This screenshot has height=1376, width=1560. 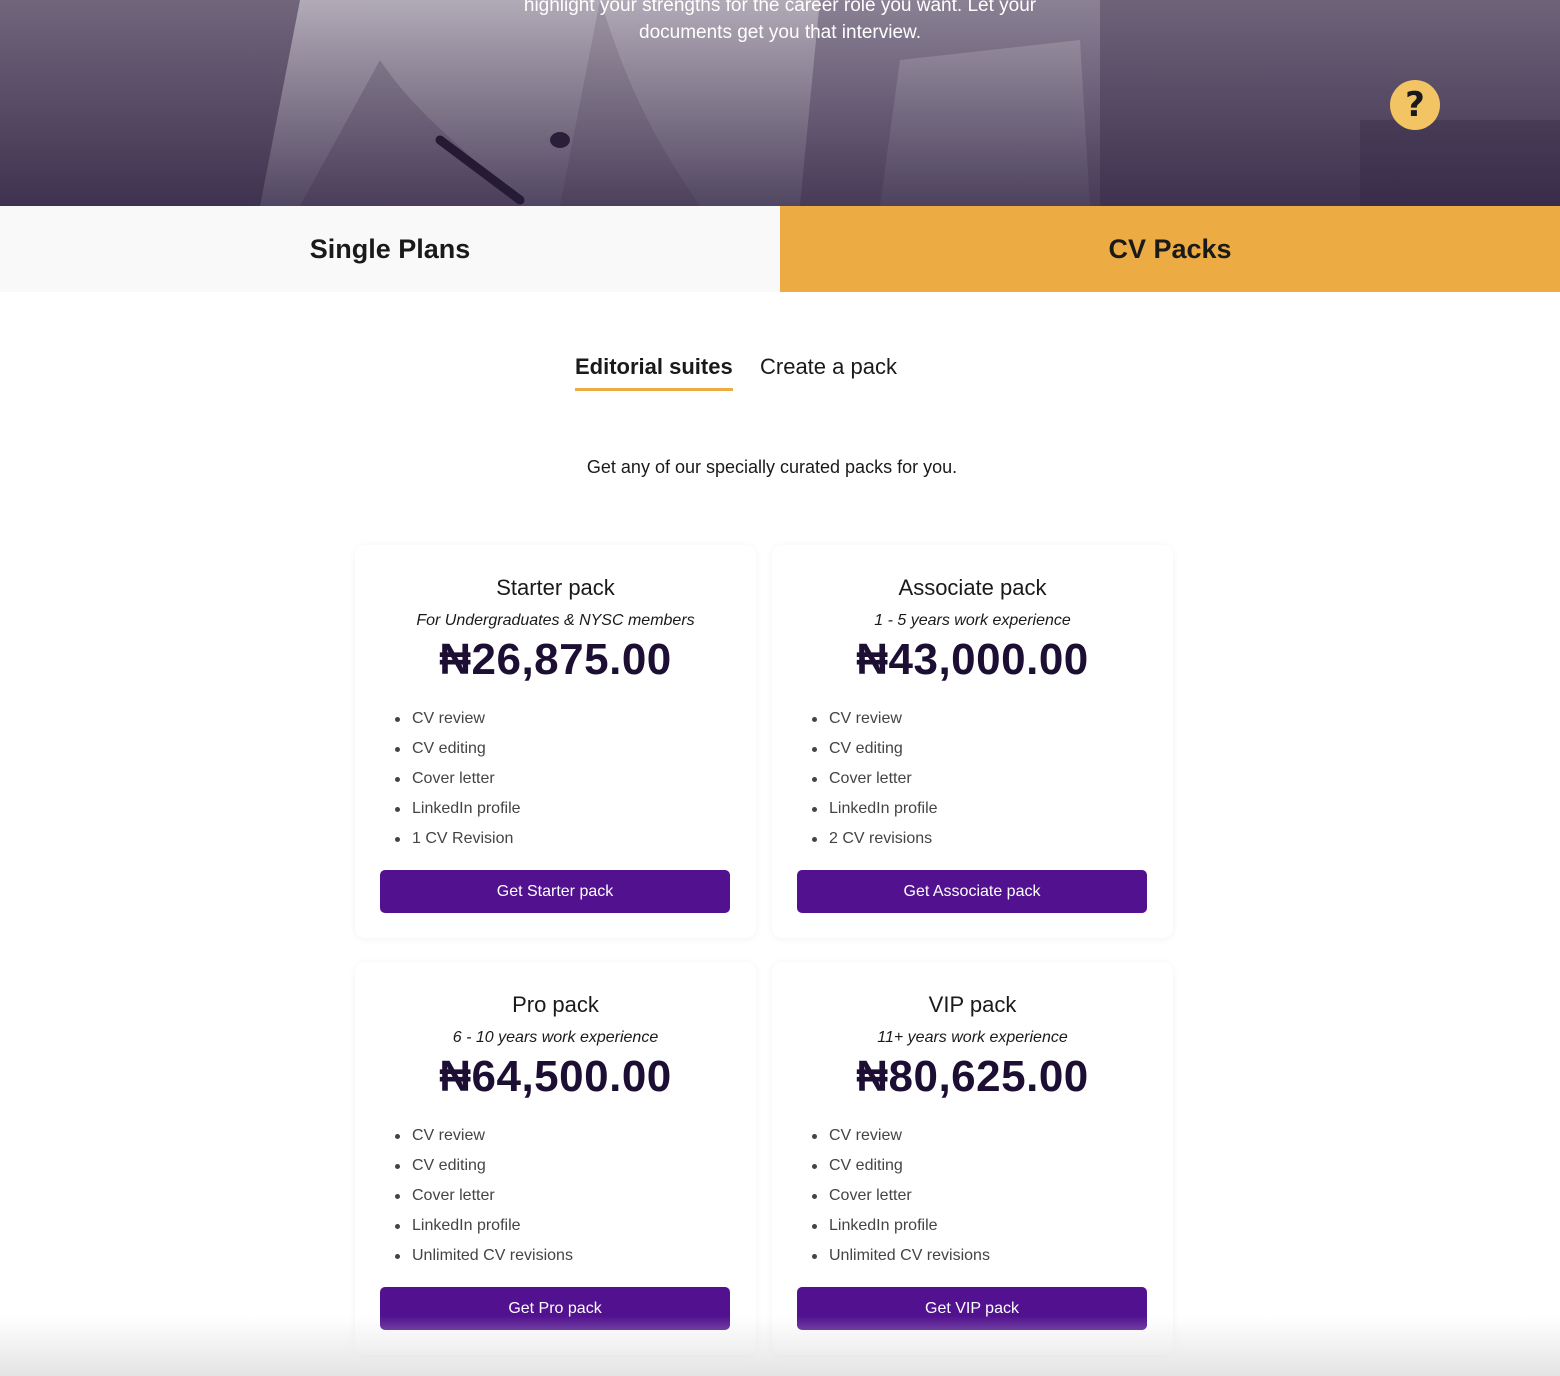 What do you see at coordinates (555, 659) in the screenshot?
I see `pack-price: ₦26,875.00` at bounding box center [555, 659].